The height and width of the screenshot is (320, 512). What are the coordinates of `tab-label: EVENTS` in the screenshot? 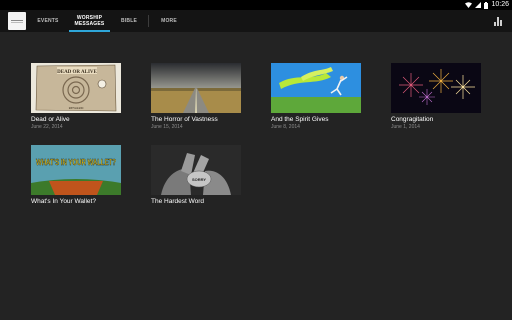 It's located at (48, 21).